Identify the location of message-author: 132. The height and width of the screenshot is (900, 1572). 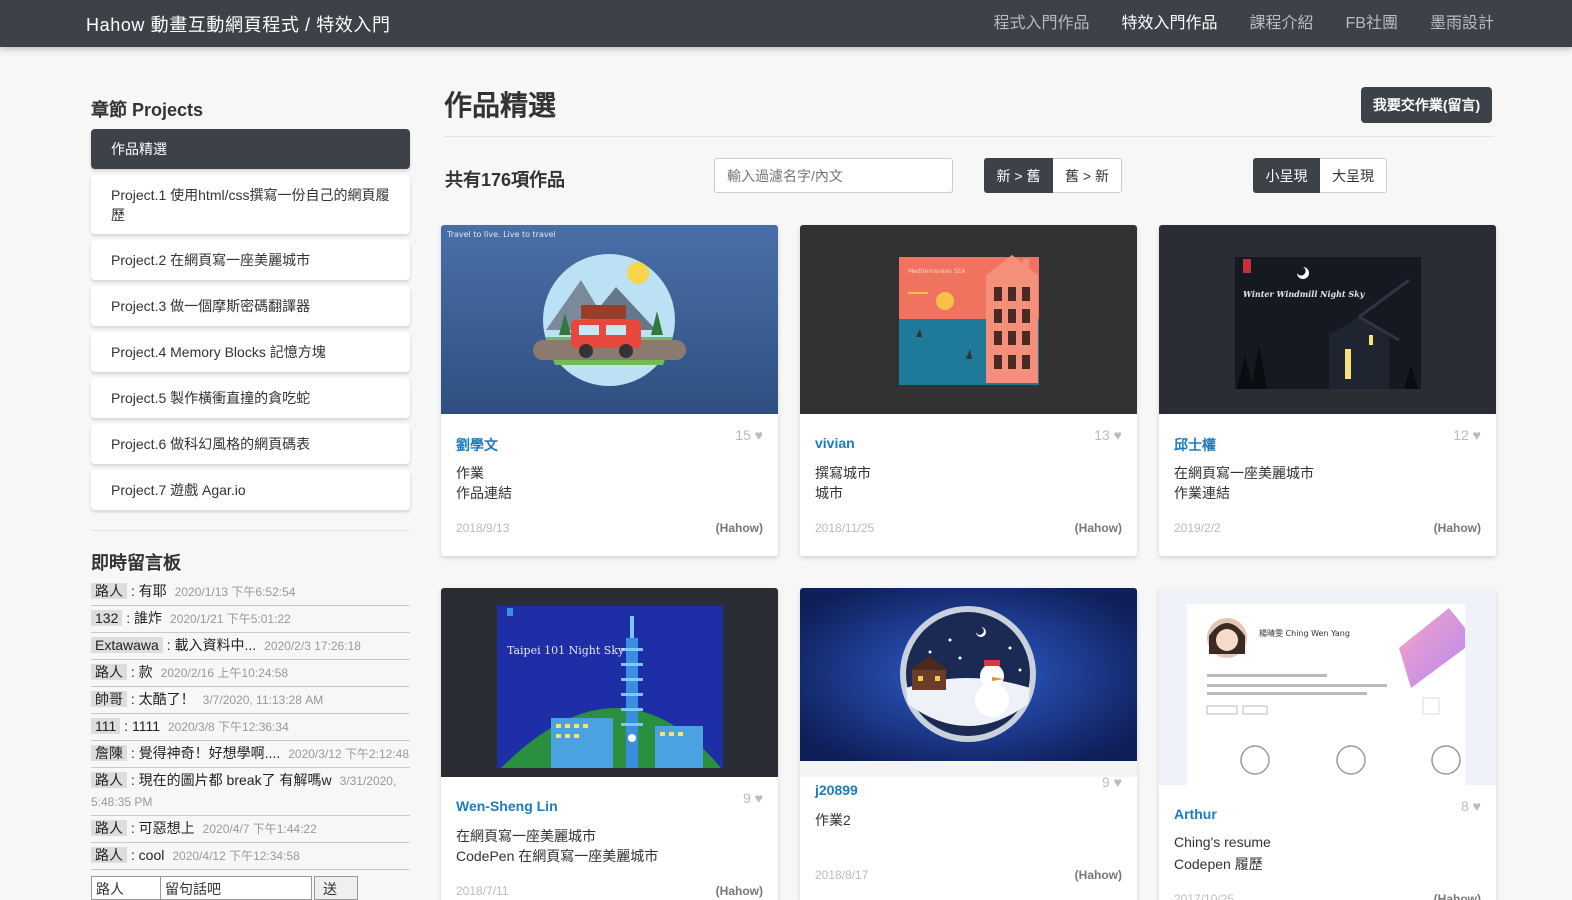
(107, 618).